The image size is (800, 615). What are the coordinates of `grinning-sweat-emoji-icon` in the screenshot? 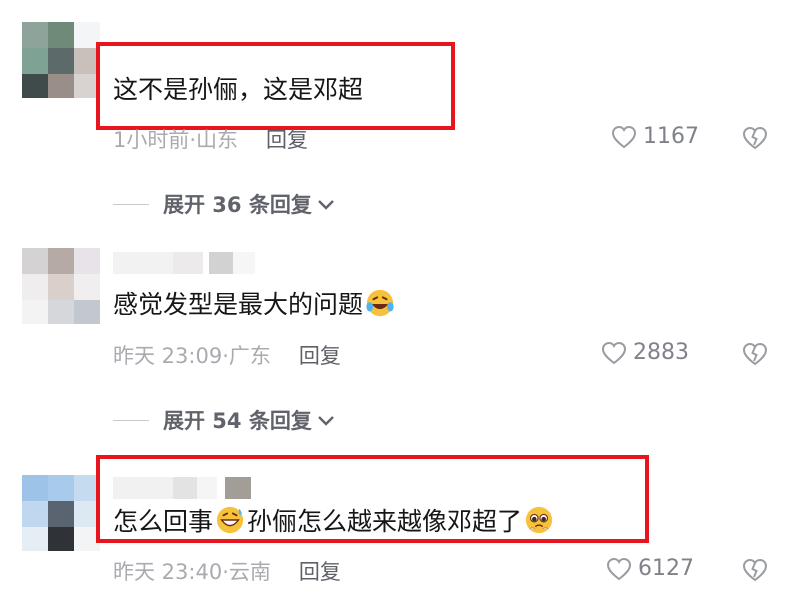 It's located at (230, 520).